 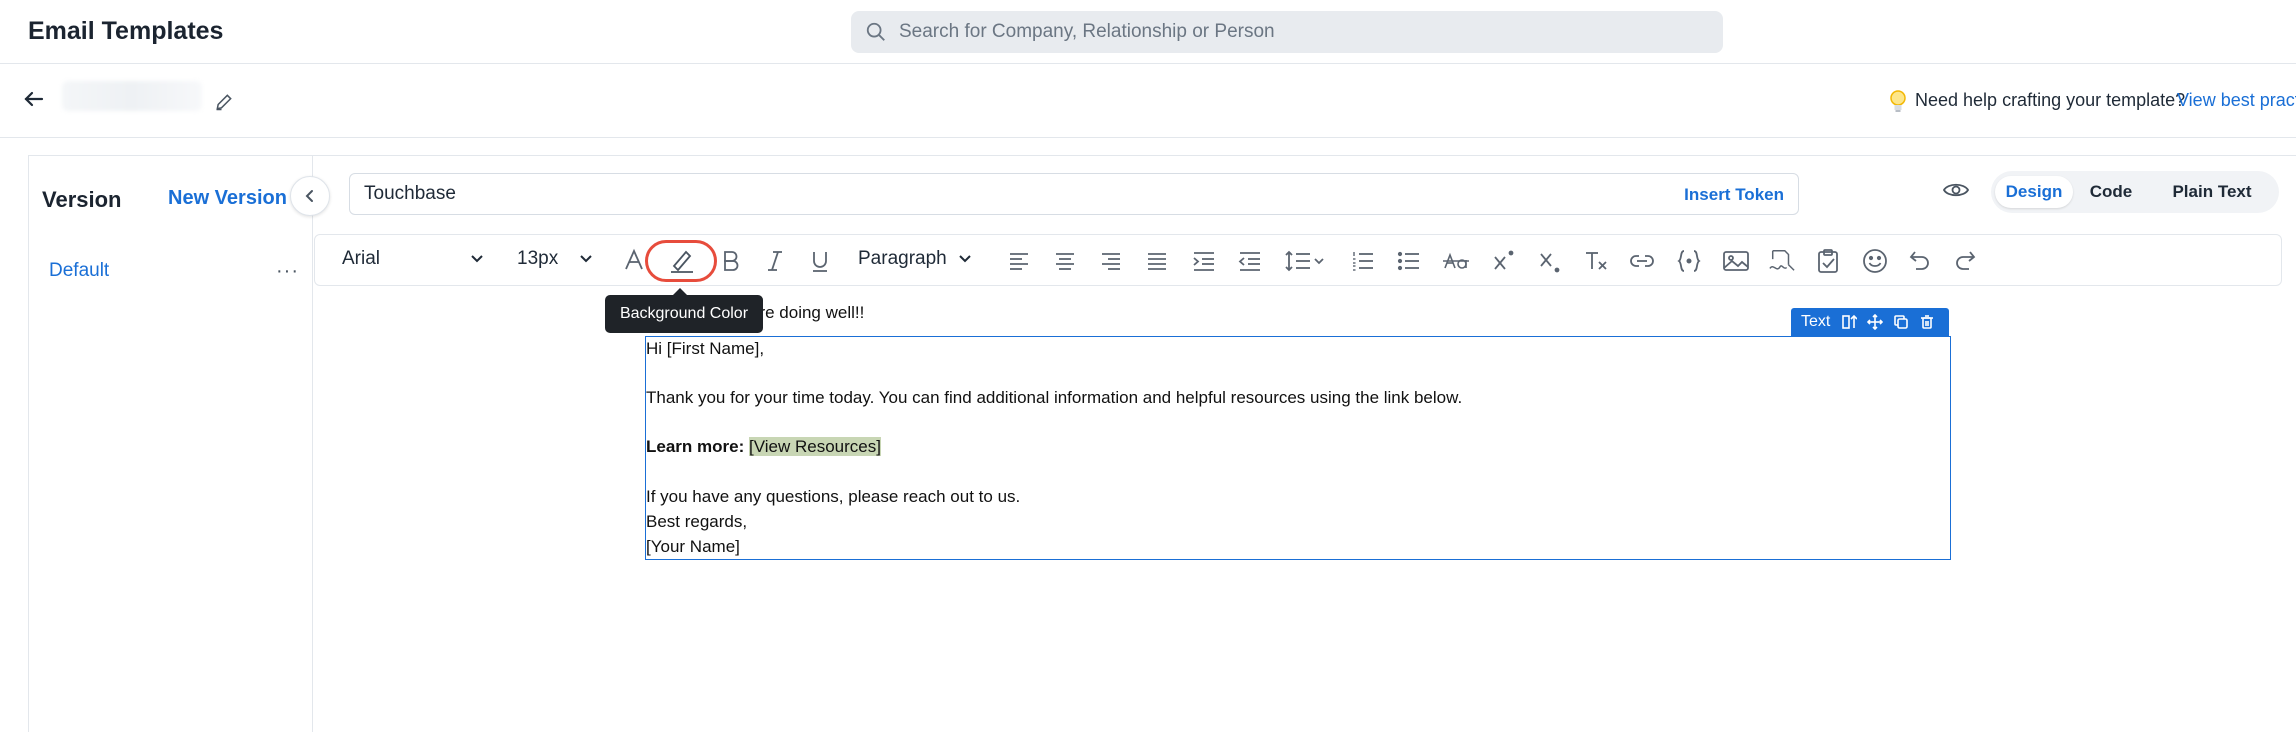 I want to click on back-arrow-icon, so click(x=34, y=99).